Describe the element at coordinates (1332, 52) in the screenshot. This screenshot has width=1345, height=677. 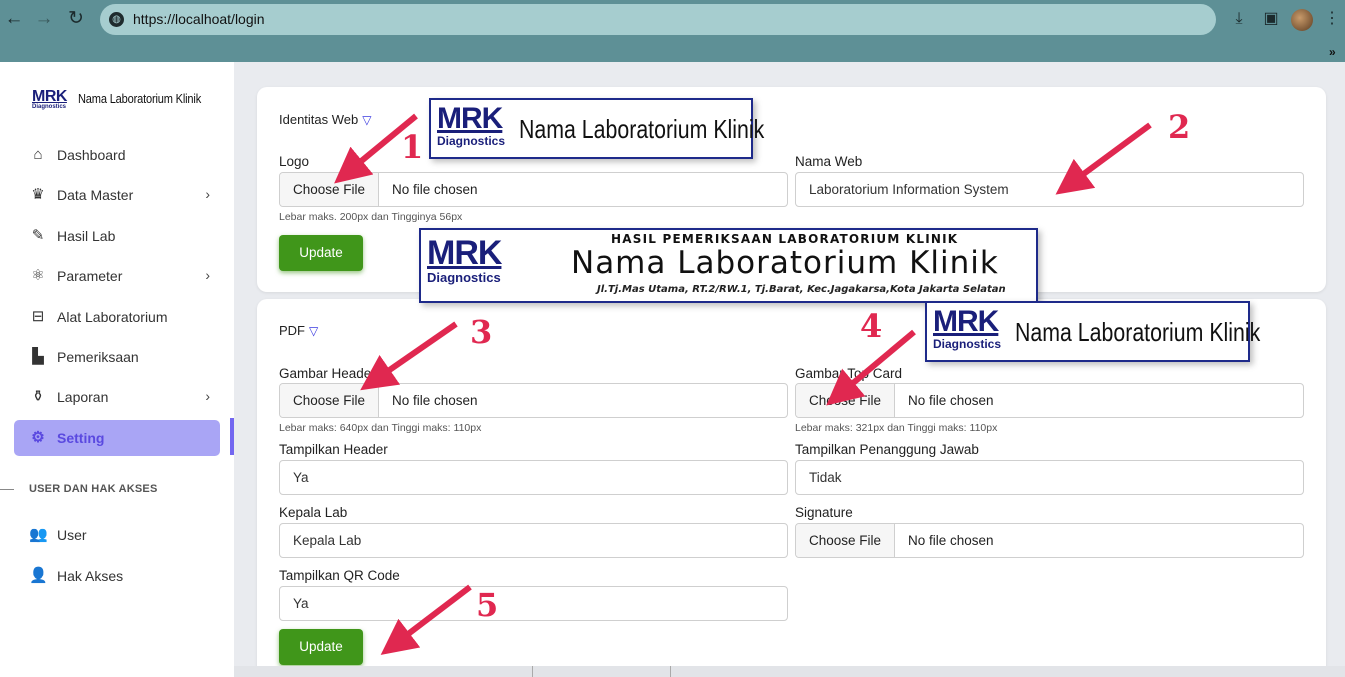
I see `bookmarks-overflow-icon: »` at that location.